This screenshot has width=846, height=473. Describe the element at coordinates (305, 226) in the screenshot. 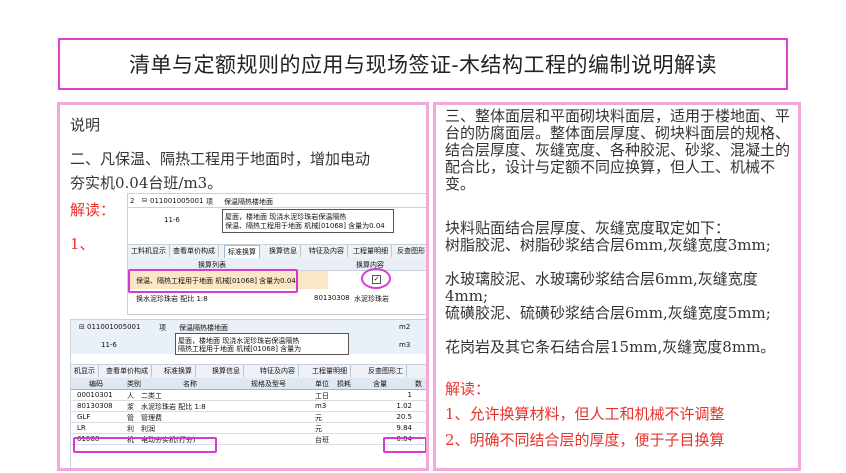

I see `sub-desc2: 保温、隔热工程用于地面 机械[01068] 含量为0.04` at that location.